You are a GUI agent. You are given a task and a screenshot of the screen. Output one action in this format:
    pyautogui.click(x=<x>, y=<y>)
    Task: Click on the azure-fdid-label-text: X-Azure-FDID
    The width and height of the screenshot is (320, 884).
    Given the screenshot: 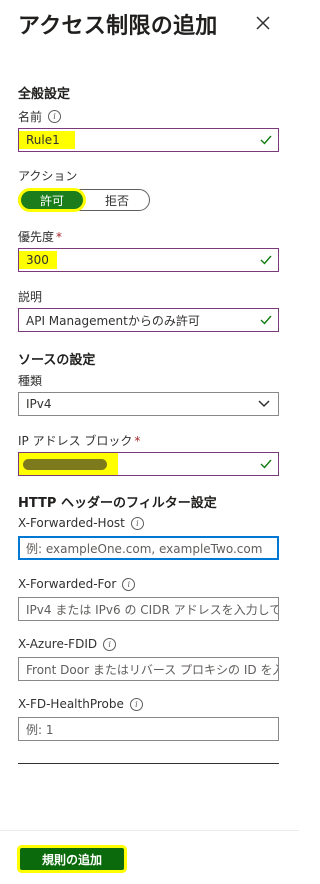 What is the action you would take?
    pyautogui.click(x=58, y=644)
    